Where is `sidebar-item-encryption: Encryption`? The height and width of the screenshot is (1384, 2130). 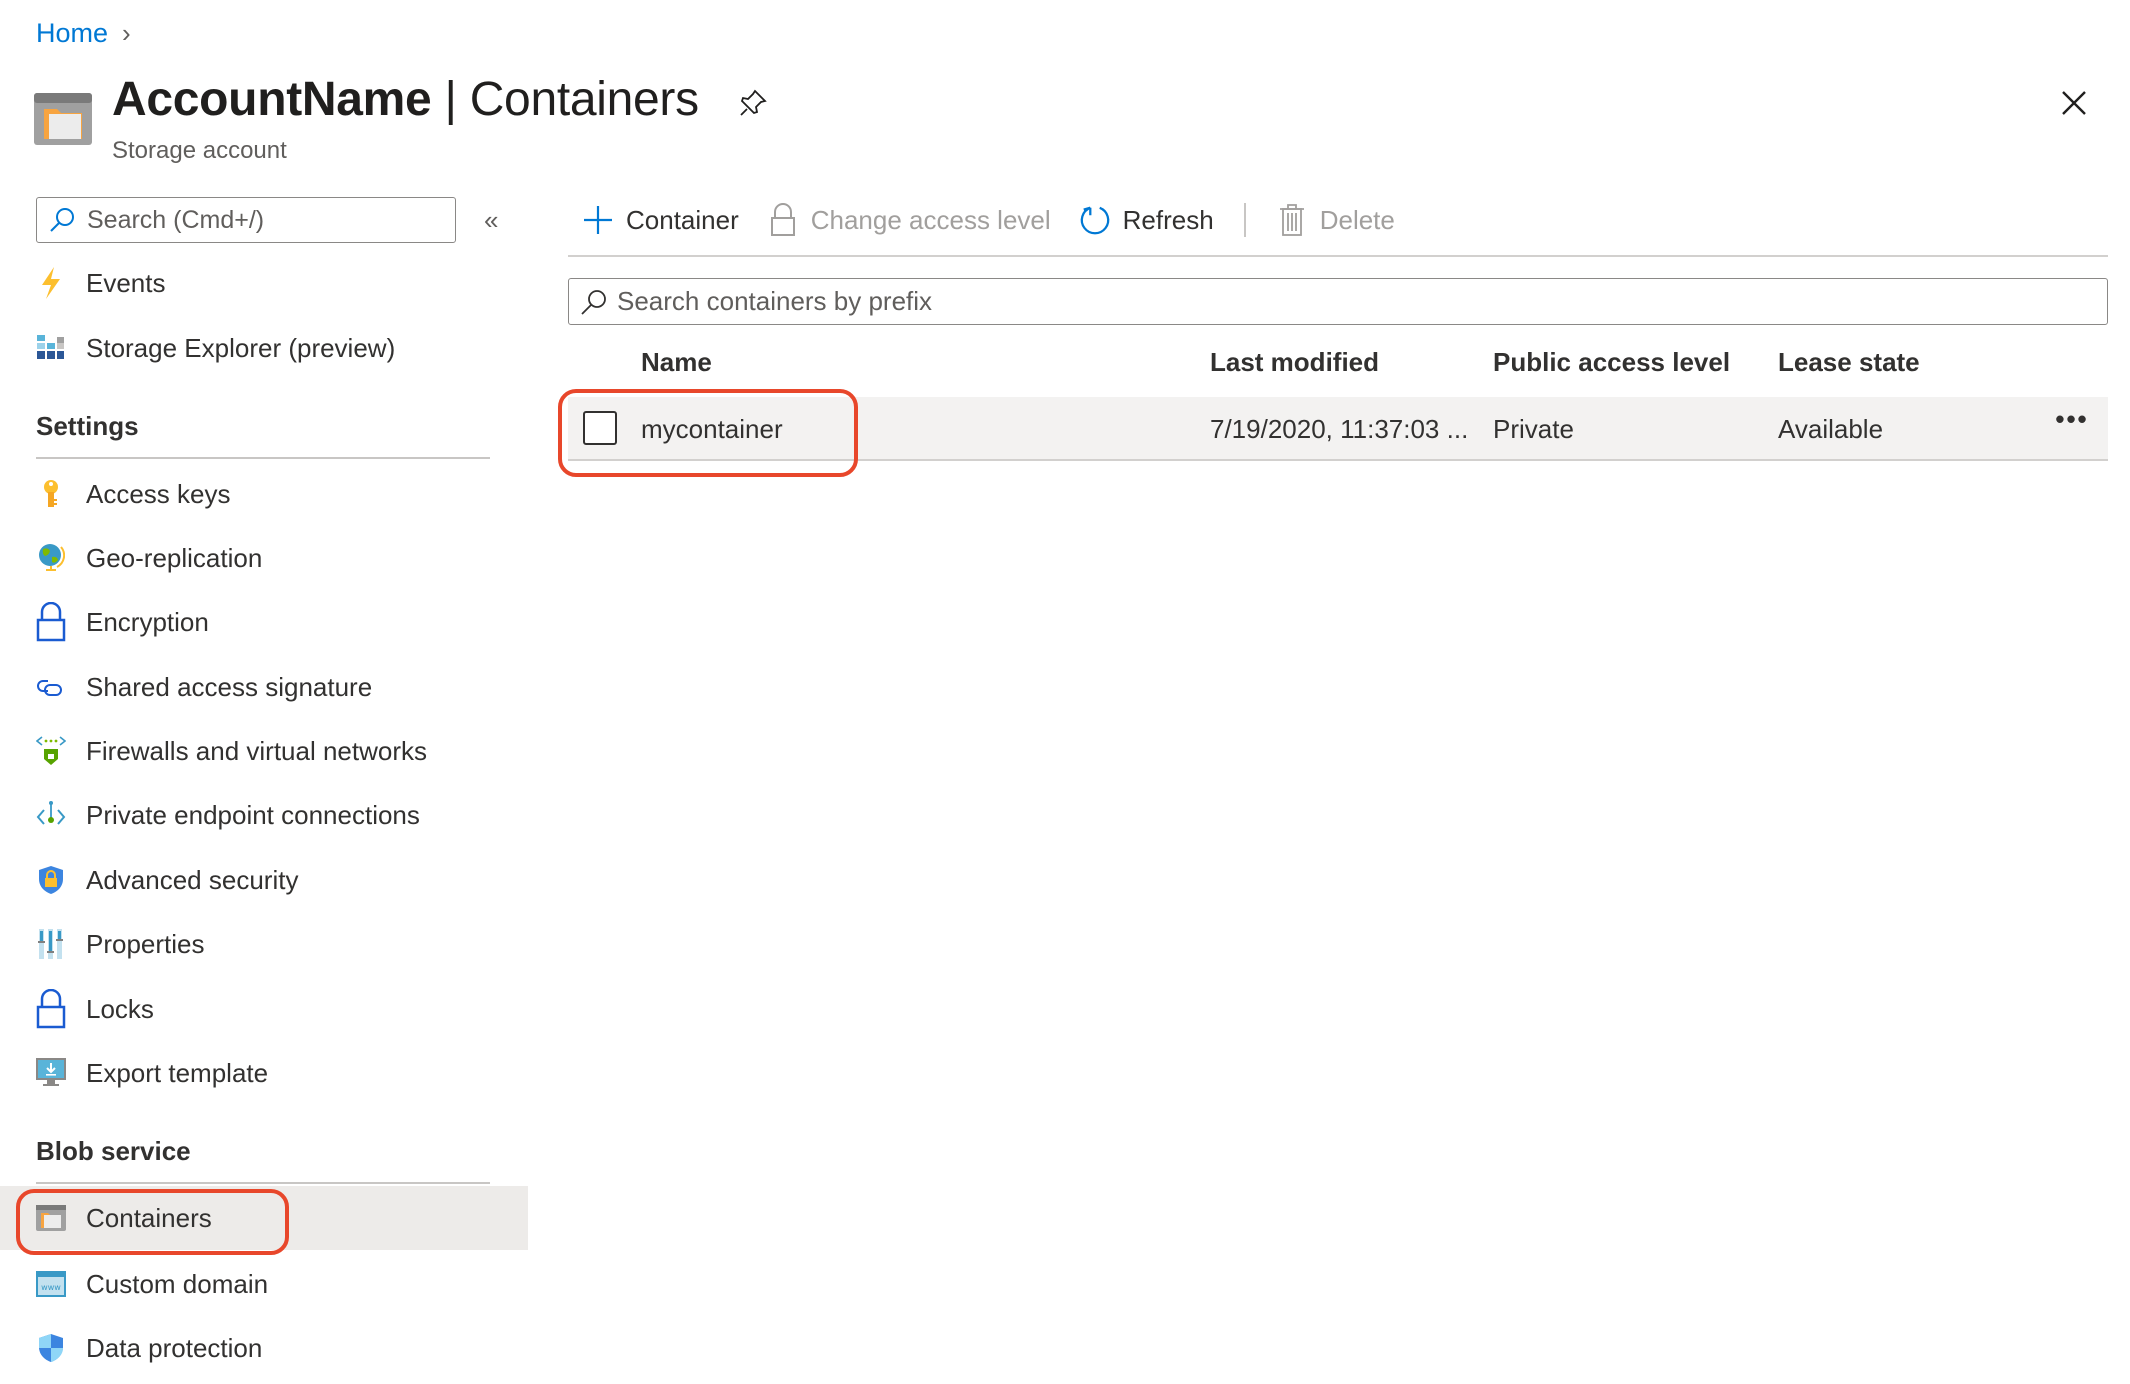 sidebar-item-encryption: Encryption is located at coordinates (264, 622).